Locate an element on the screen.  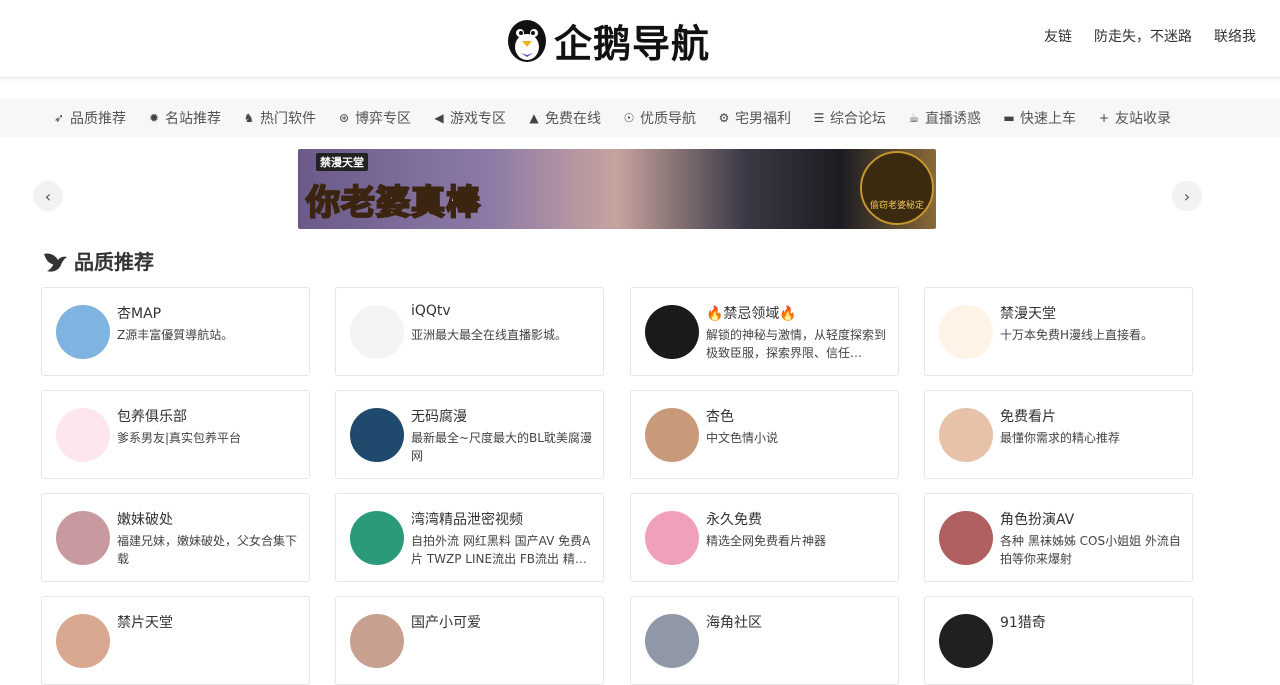
site-card: 免费看片最懂你需求的精心推荐 is located at coordinates (1058, 434).